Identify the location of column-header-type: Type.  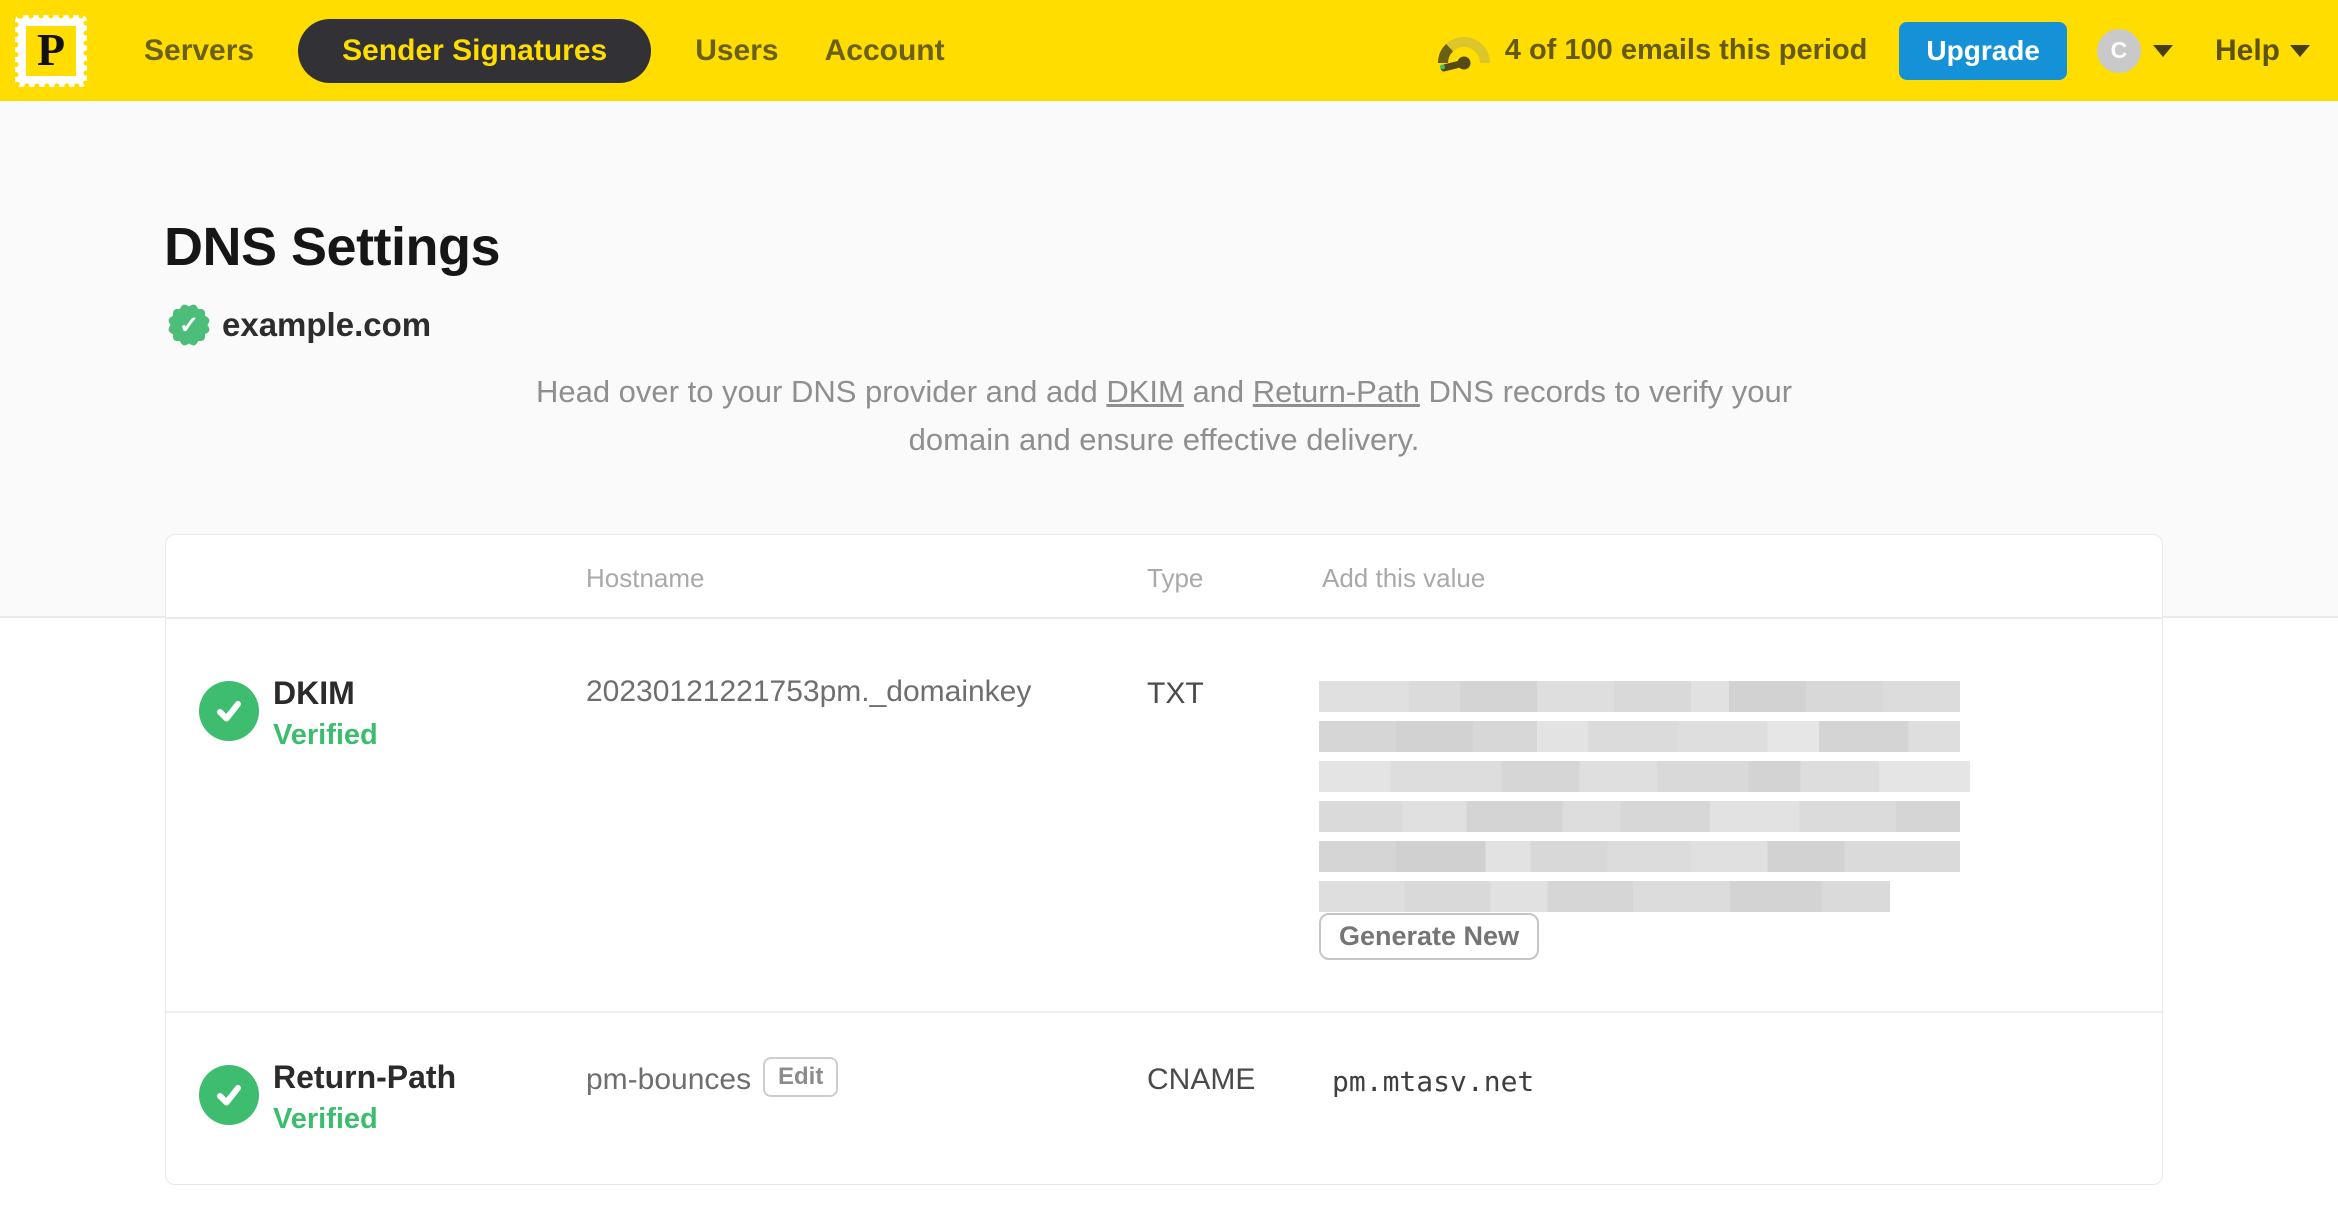
(1175, 578).